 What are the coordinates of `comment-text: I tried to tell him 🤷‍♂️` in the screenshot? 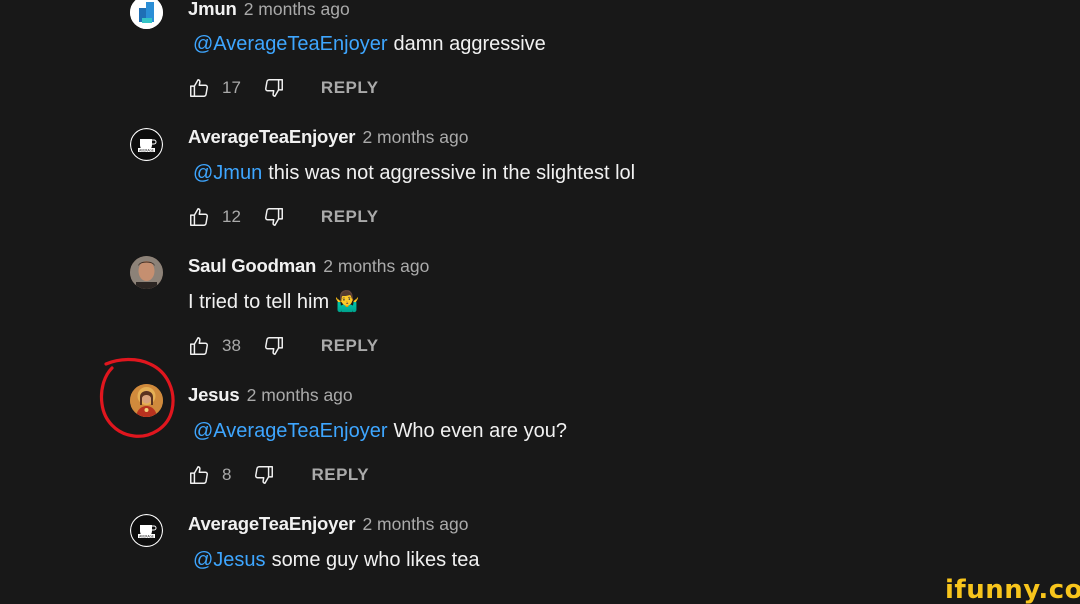 It's located at (274, 302).